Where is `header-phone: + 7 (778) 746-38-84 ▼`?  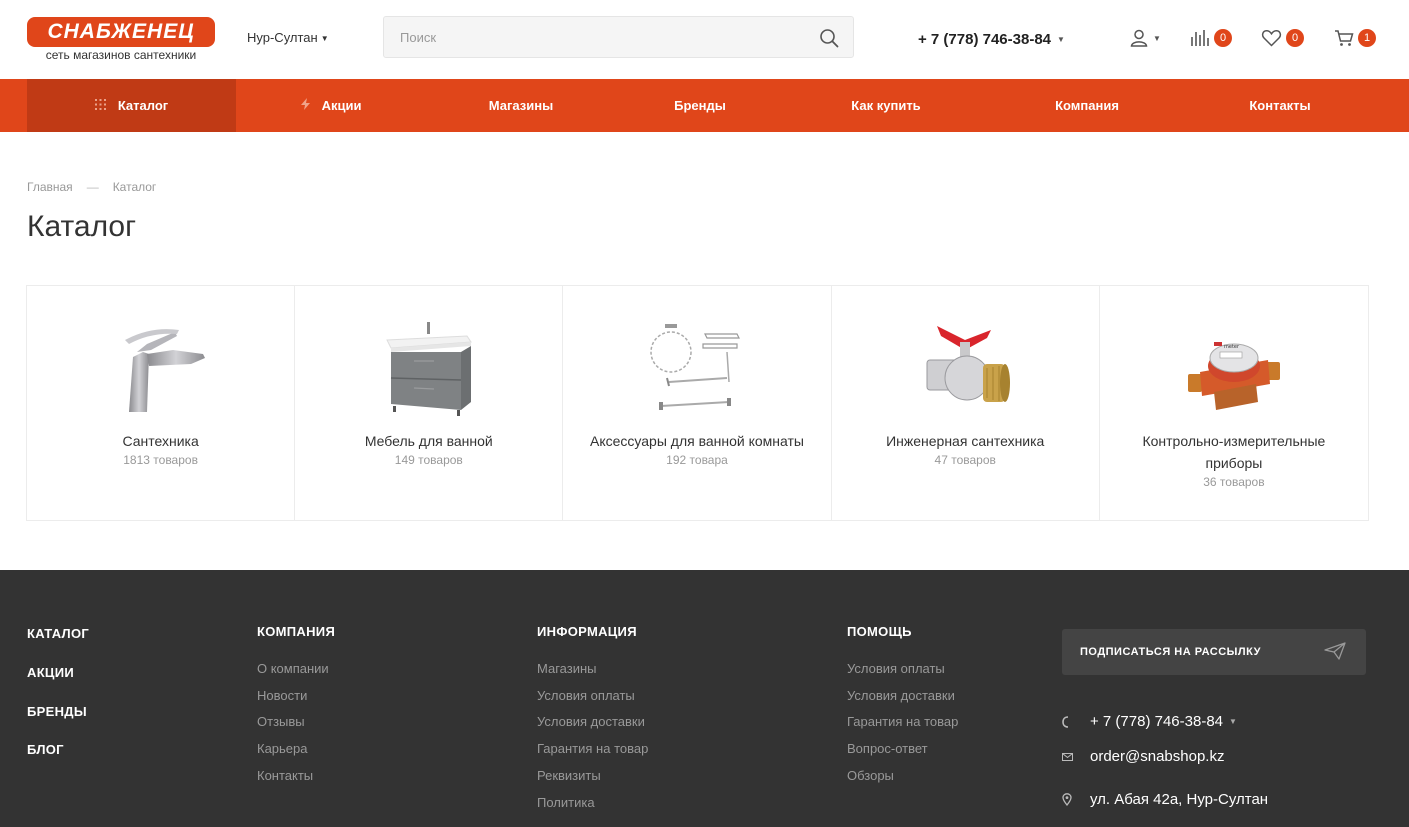 header-phone: + 7 (778) 746-38-84 ▼ is located at coordinates (991, 39).